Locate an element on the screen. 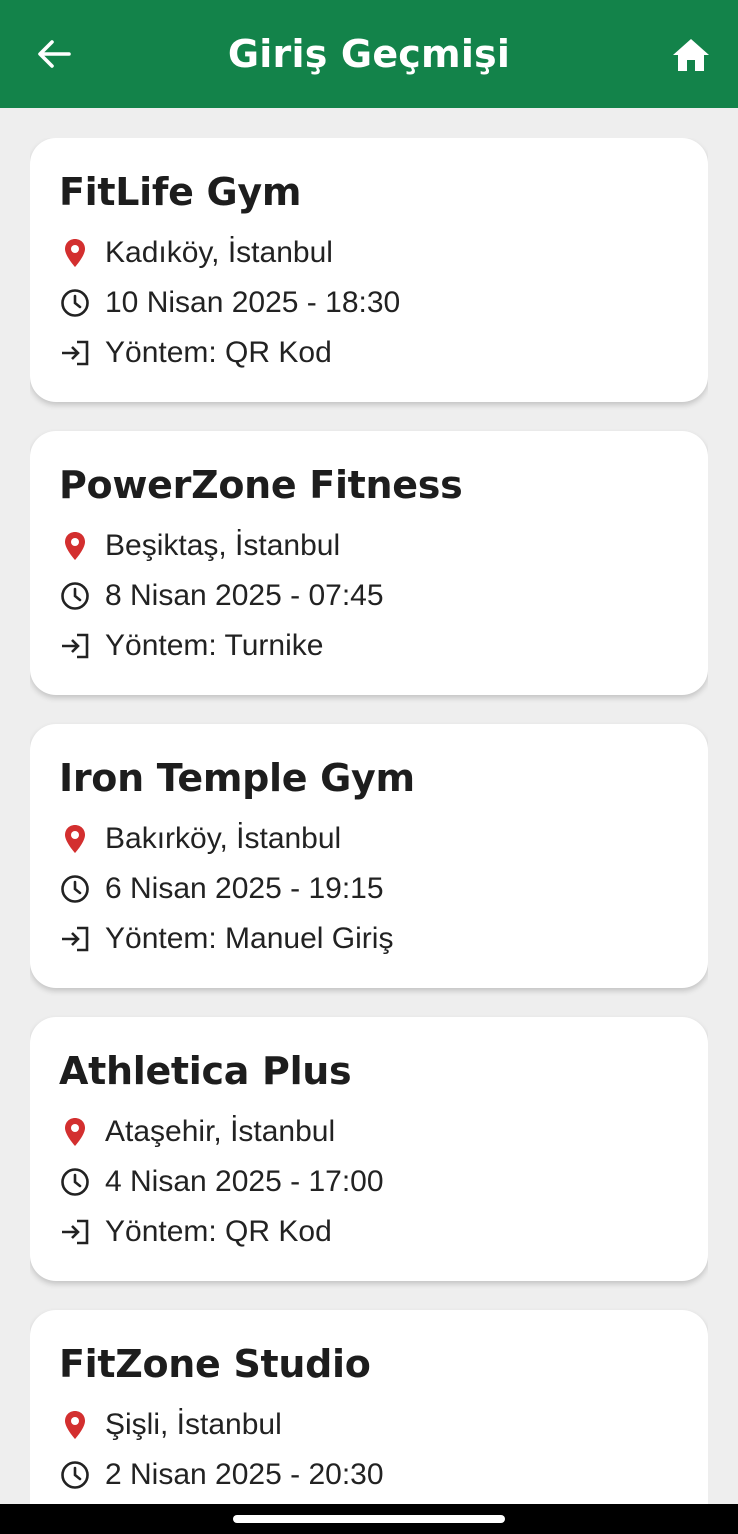  home-button is located at coordinates (691, 55).